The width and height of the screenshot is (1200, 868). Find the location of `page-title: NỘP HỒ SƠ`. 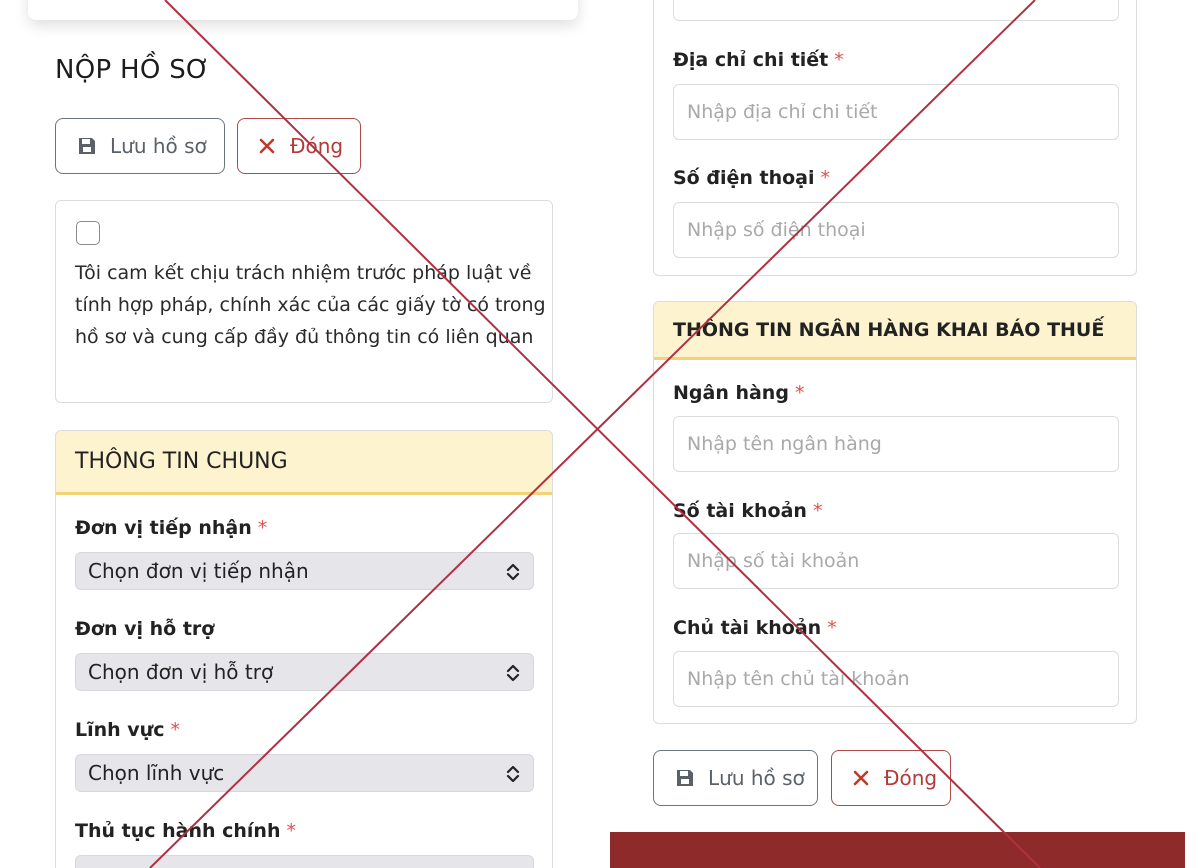

page-title: NỘP HỒ SƠ is located at coordinates (133, 70).